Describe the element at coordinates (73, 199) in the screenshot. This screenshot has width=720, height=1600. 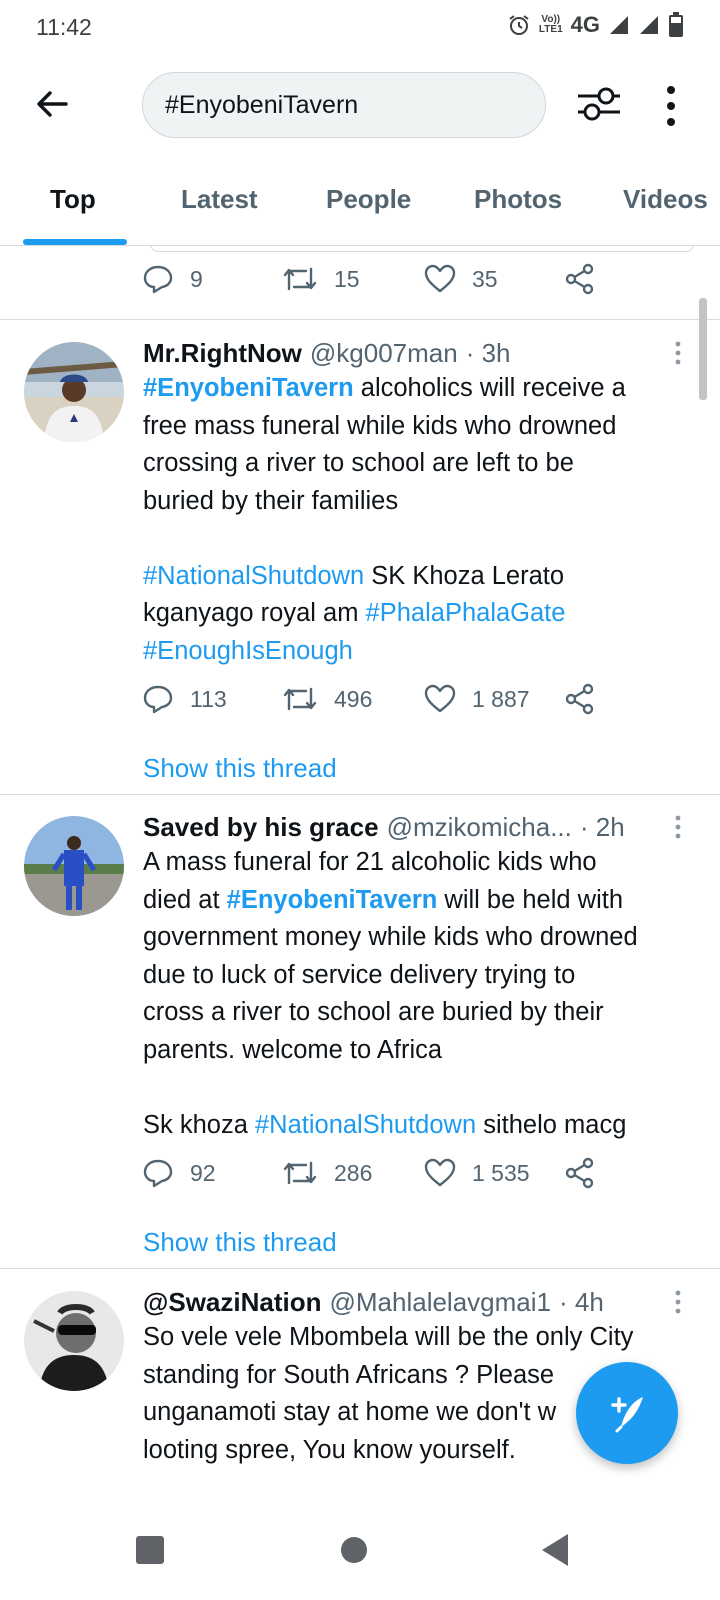
I see `tab-top: Top` at that location.